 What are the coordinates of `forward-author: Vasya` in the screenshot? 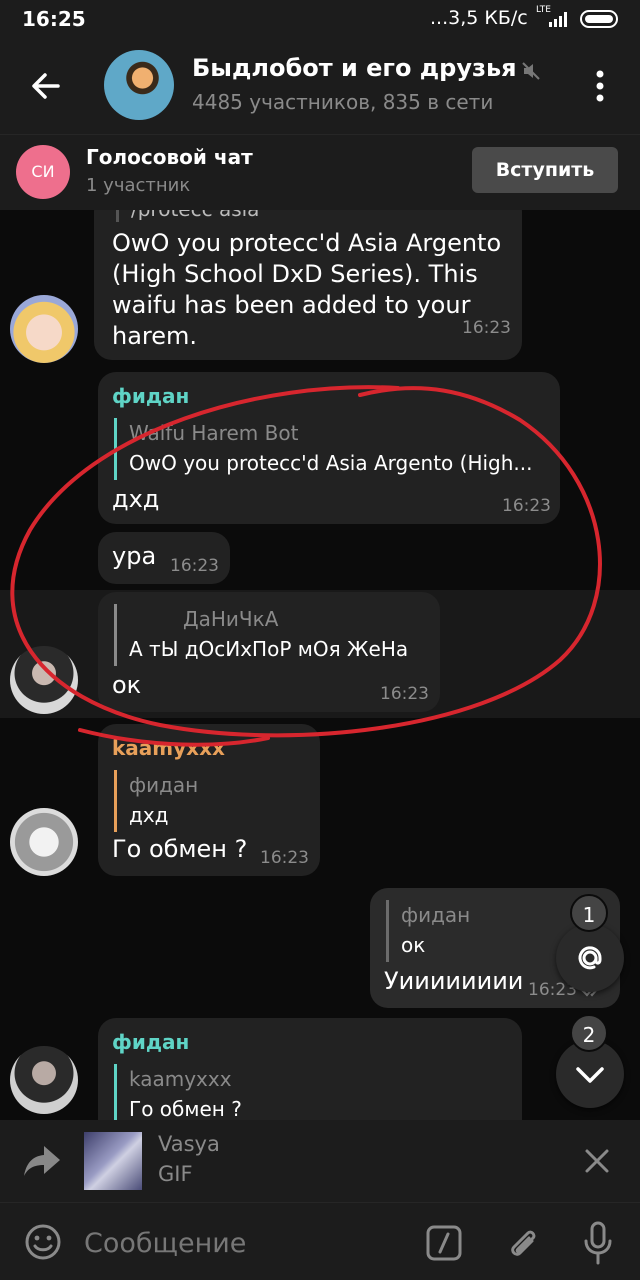 It's located at (189, 1144).